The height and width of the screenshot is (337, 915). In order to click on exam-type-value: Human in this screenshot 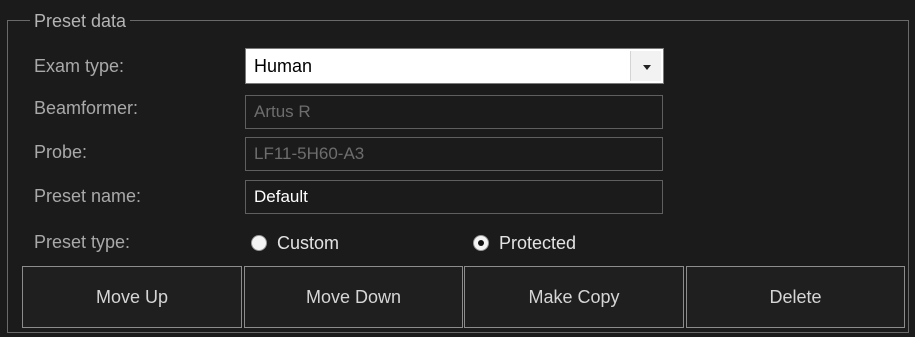, I will do `click(283, 66)`.